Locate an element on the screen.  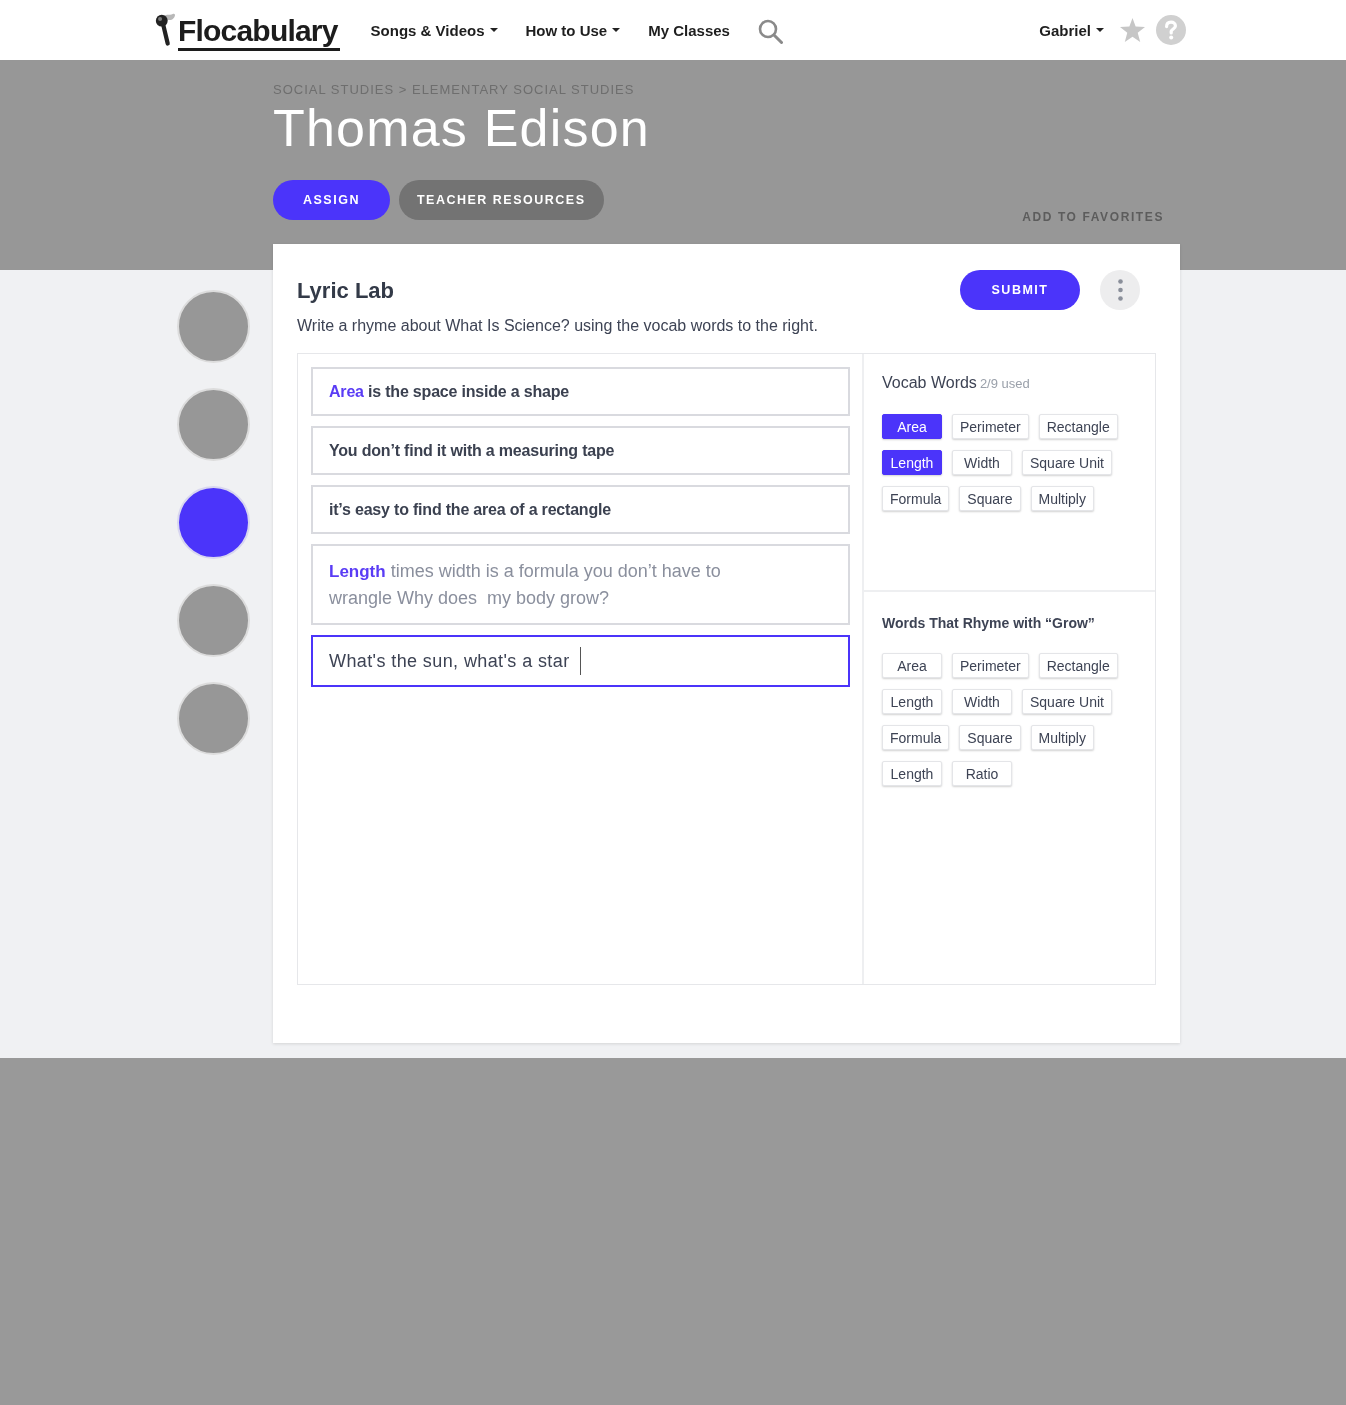
rhyme-title: Words That Rhyme with “Grow” is located at coordinates (989, 623).